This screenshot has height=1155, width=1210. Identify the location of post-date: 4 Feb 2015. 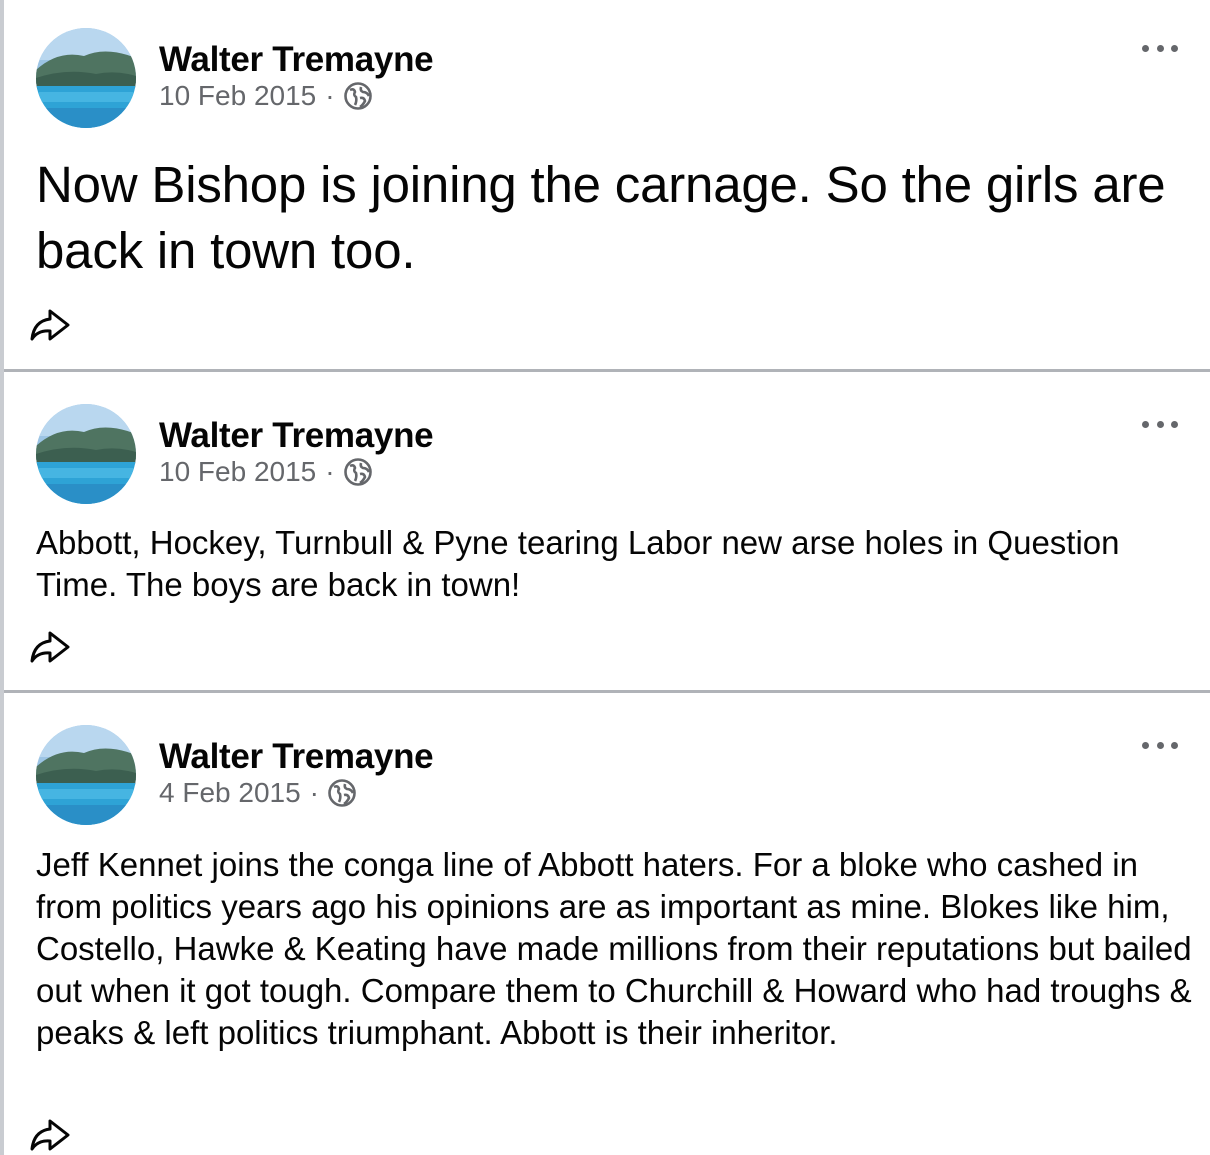
(230, 793).